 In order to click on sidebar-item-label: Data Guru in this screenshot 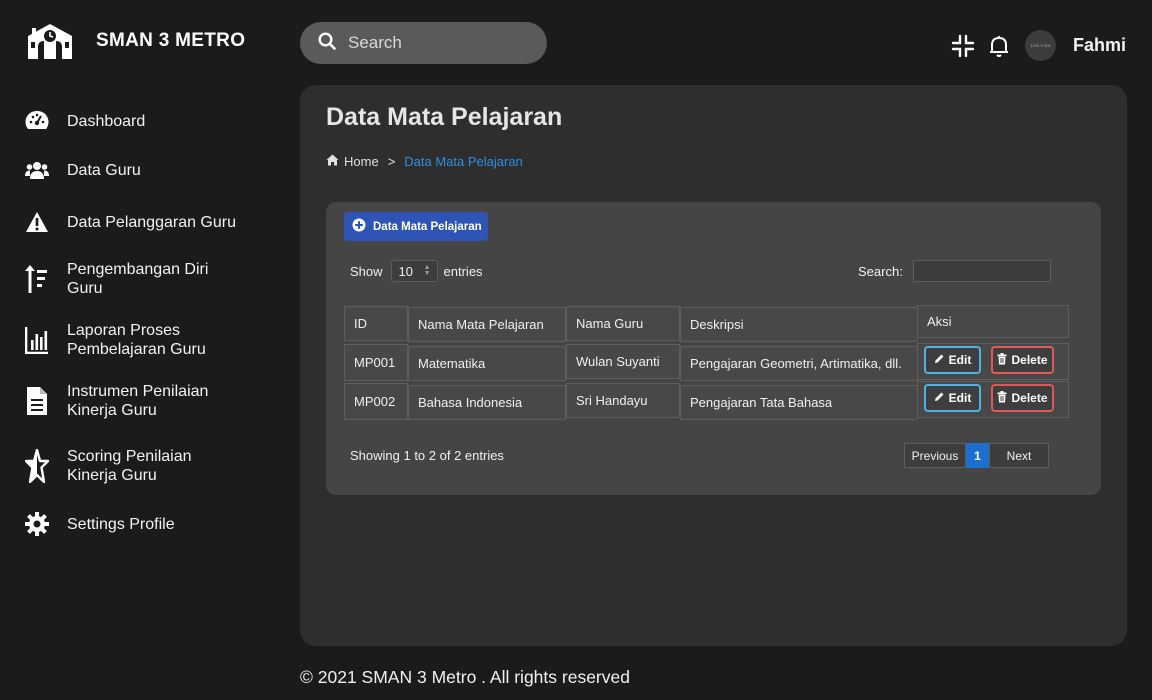, I will do `click(104, 170)`.